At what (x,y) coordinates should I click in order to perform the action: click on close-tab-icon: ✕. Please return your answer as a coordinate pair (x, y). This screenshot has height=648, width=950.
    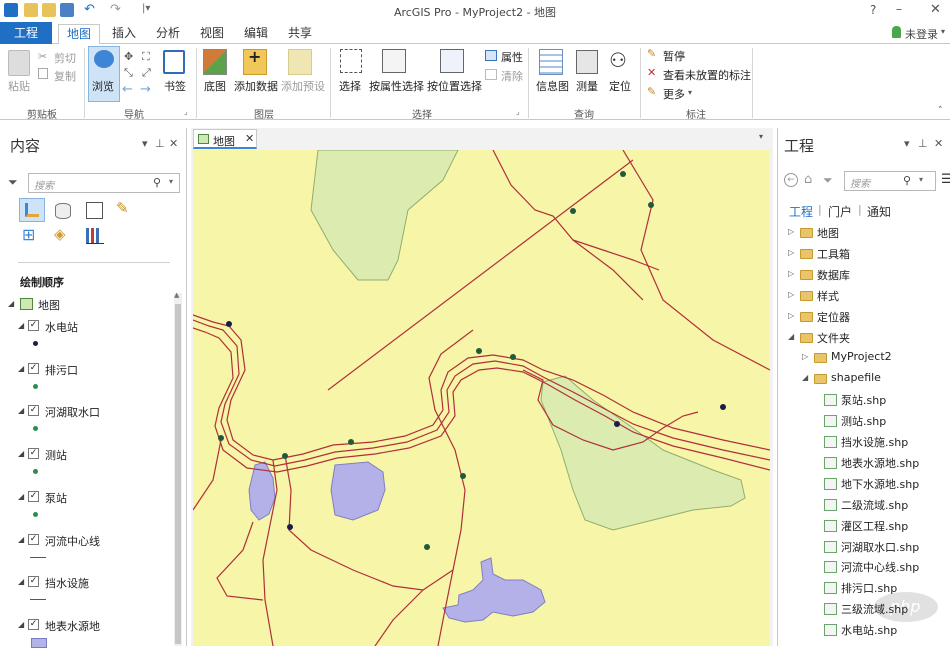
    Looking at the image, I should click on (249, 138).